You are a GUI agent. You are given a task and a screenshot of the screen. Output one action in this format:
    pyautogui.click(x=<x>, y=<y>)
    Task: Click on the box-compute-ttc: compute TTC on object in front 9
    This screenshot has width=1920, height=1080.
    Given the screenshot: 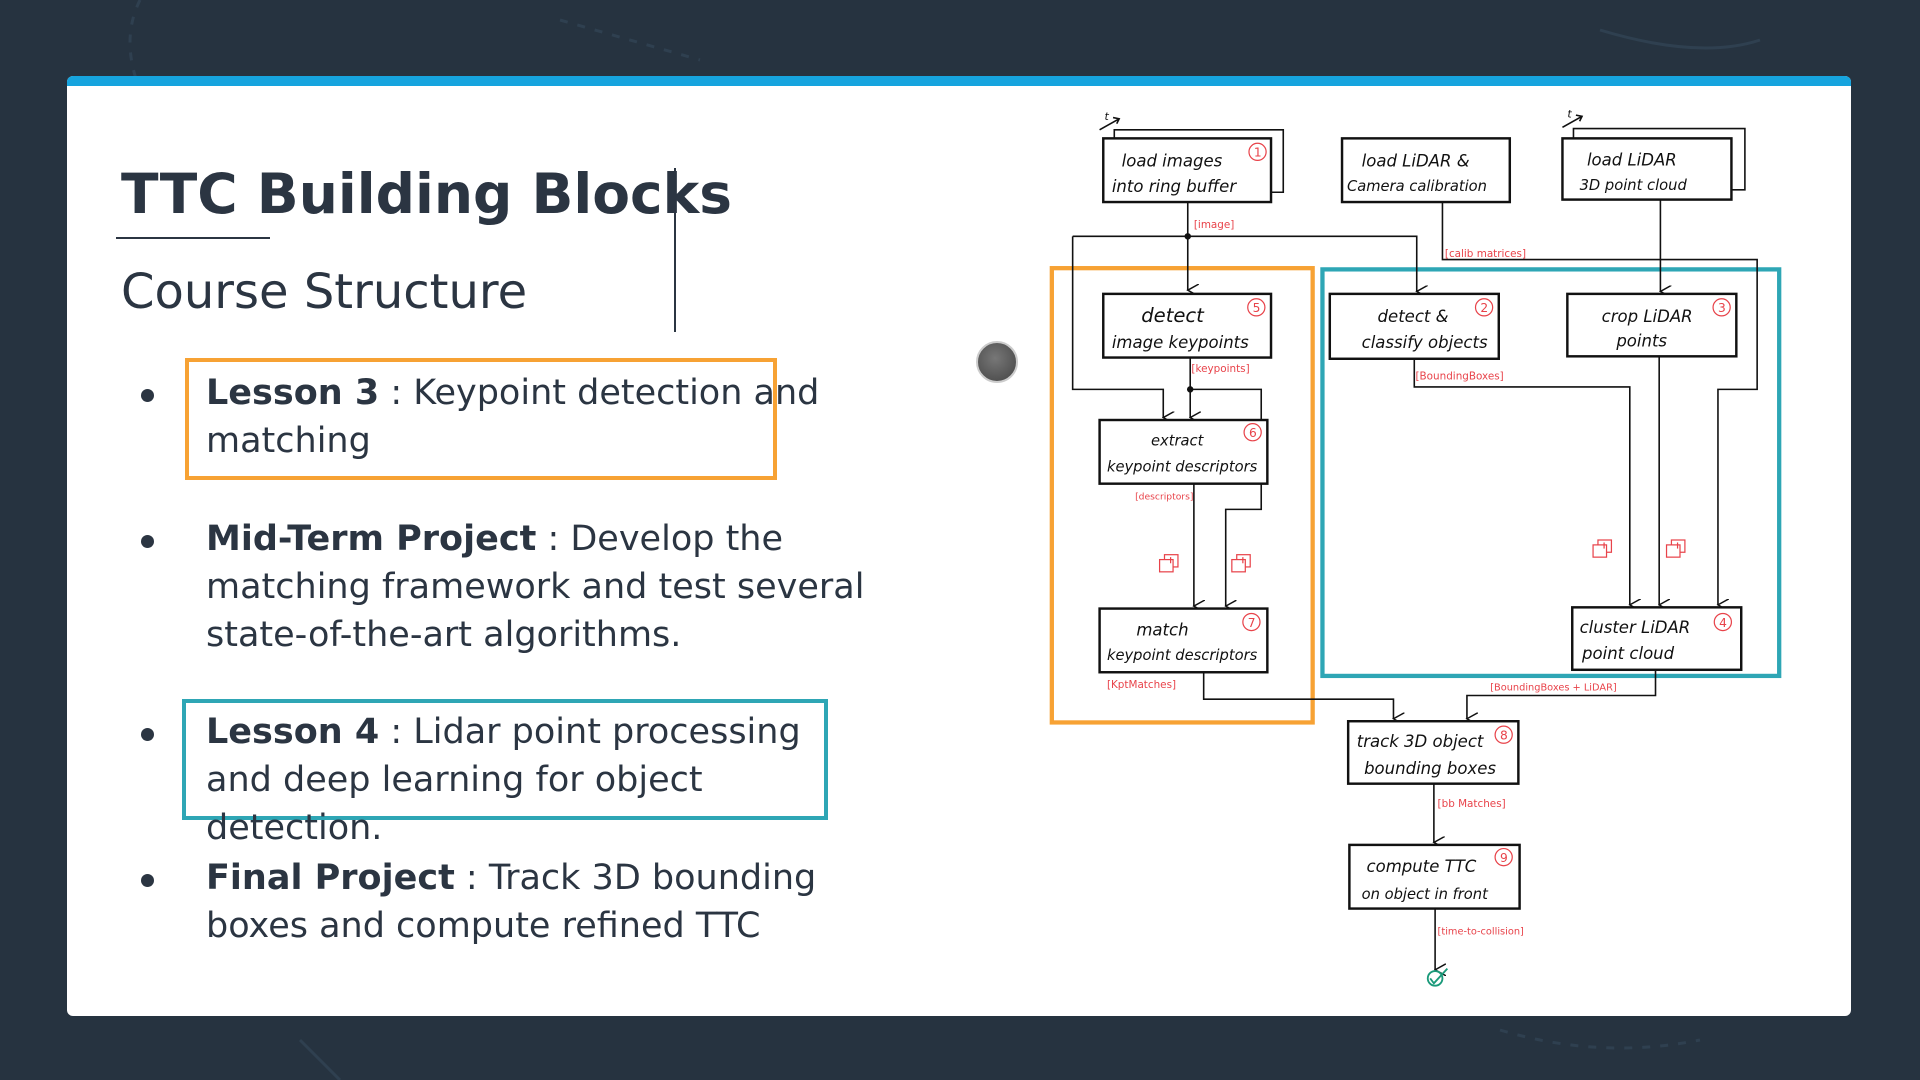 What is the action you would take?
    pyautogui.click(x=1434, y=876)
    